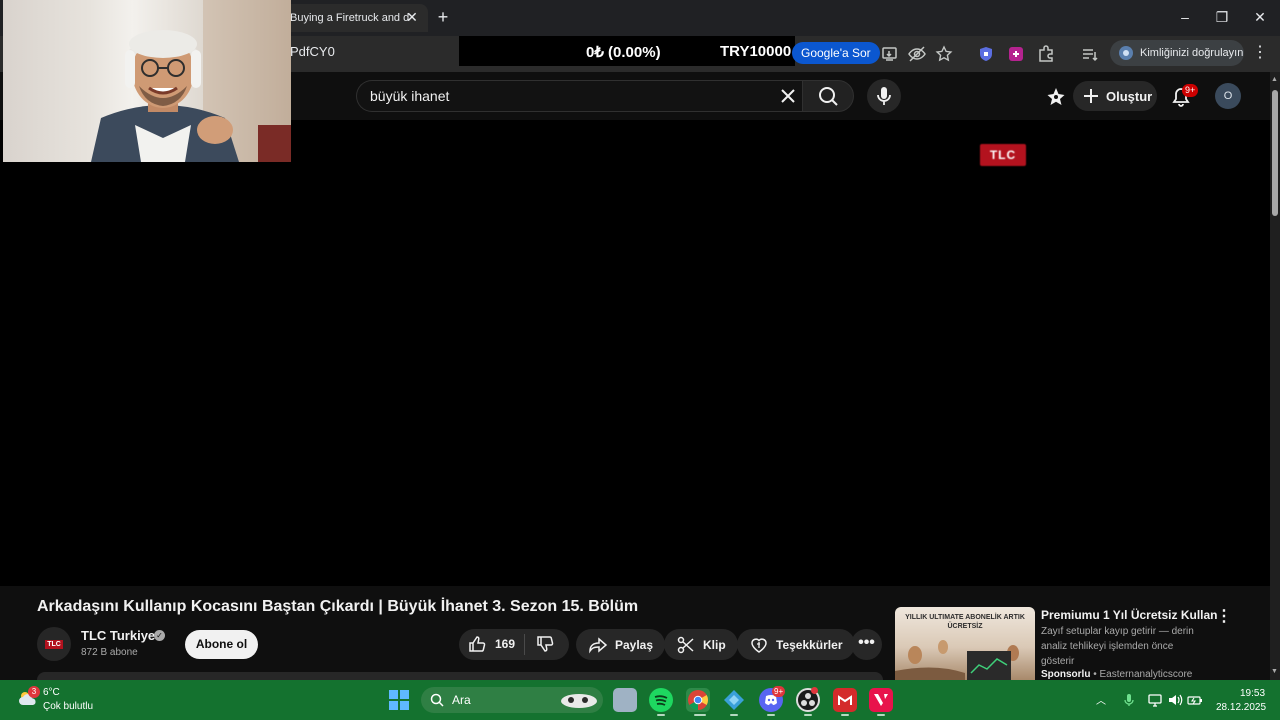  I want to click on profile-avatar-icon, so click(1126, 53).